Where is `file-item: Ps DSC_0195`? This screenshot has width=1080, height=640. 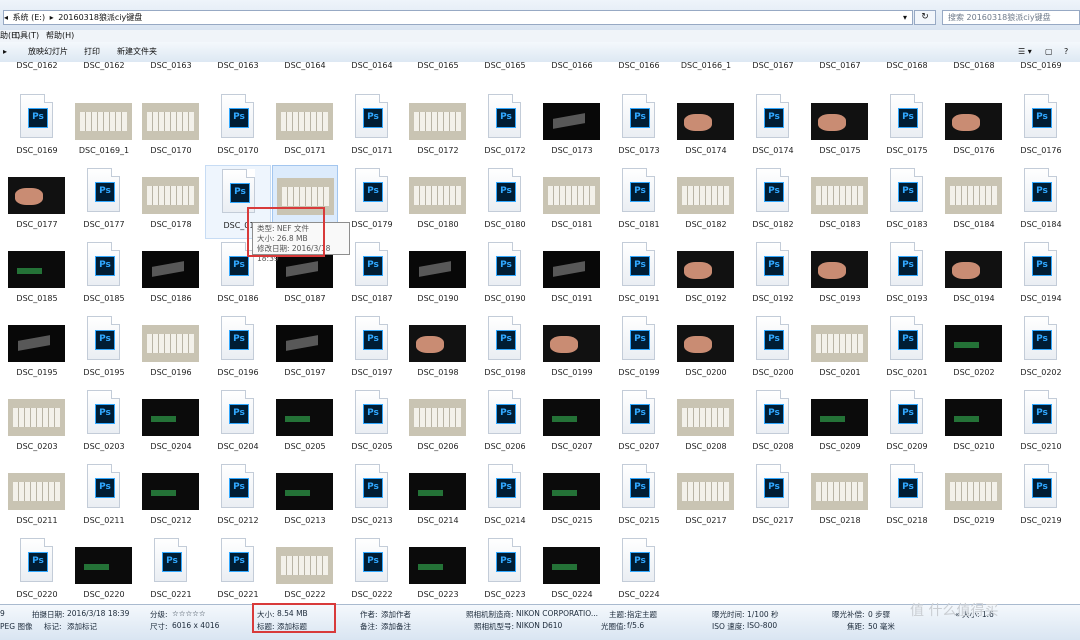
file-item: Ps DSC_0195 is located at coordinates (104, 350).